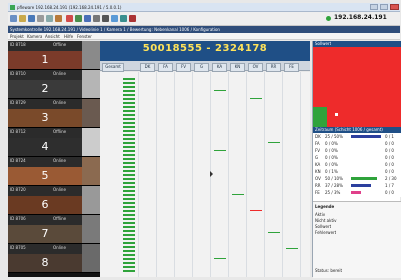 Image resolution: width=401 pixels, height=280 pixels. I want to click on info-icon, so click(123, 18).